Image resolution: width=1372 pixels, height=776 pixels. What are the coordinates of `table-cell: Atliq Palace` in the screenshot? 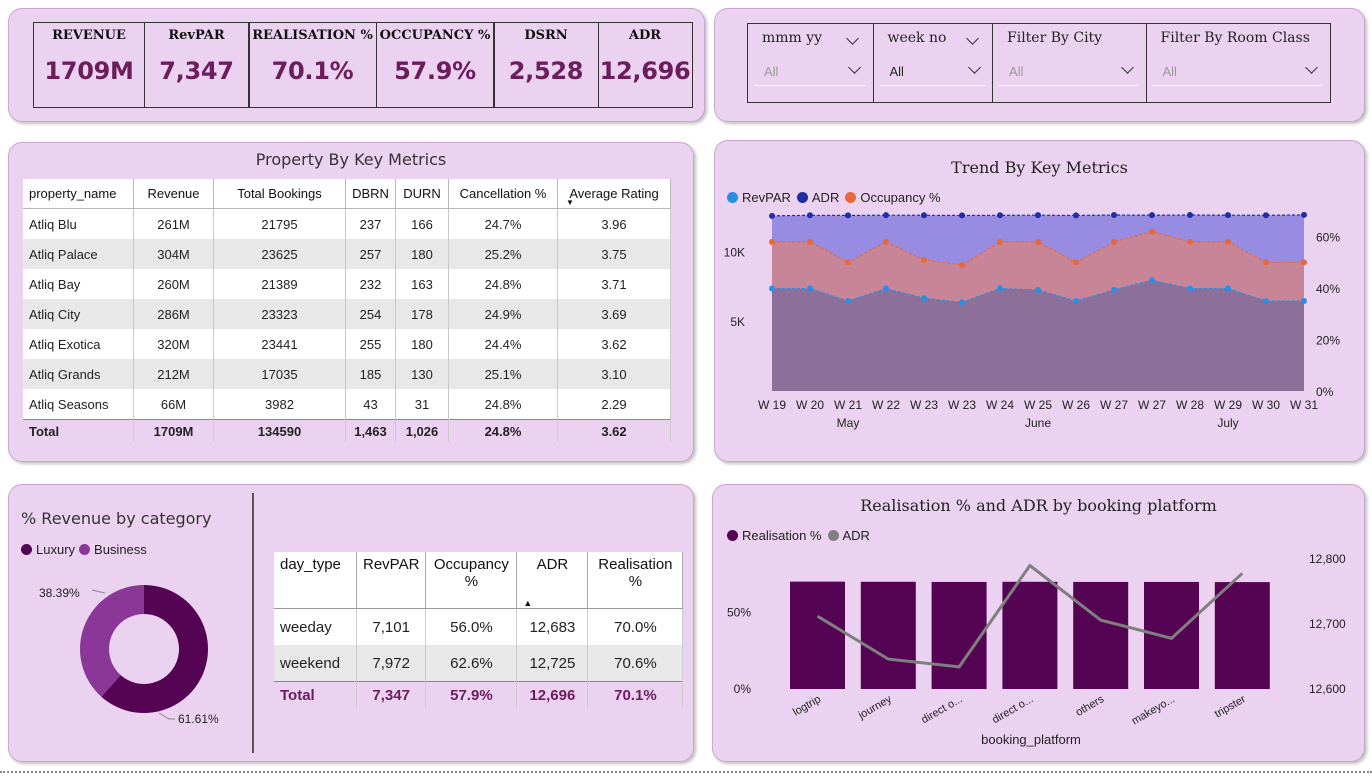 It's located at (78, 254).